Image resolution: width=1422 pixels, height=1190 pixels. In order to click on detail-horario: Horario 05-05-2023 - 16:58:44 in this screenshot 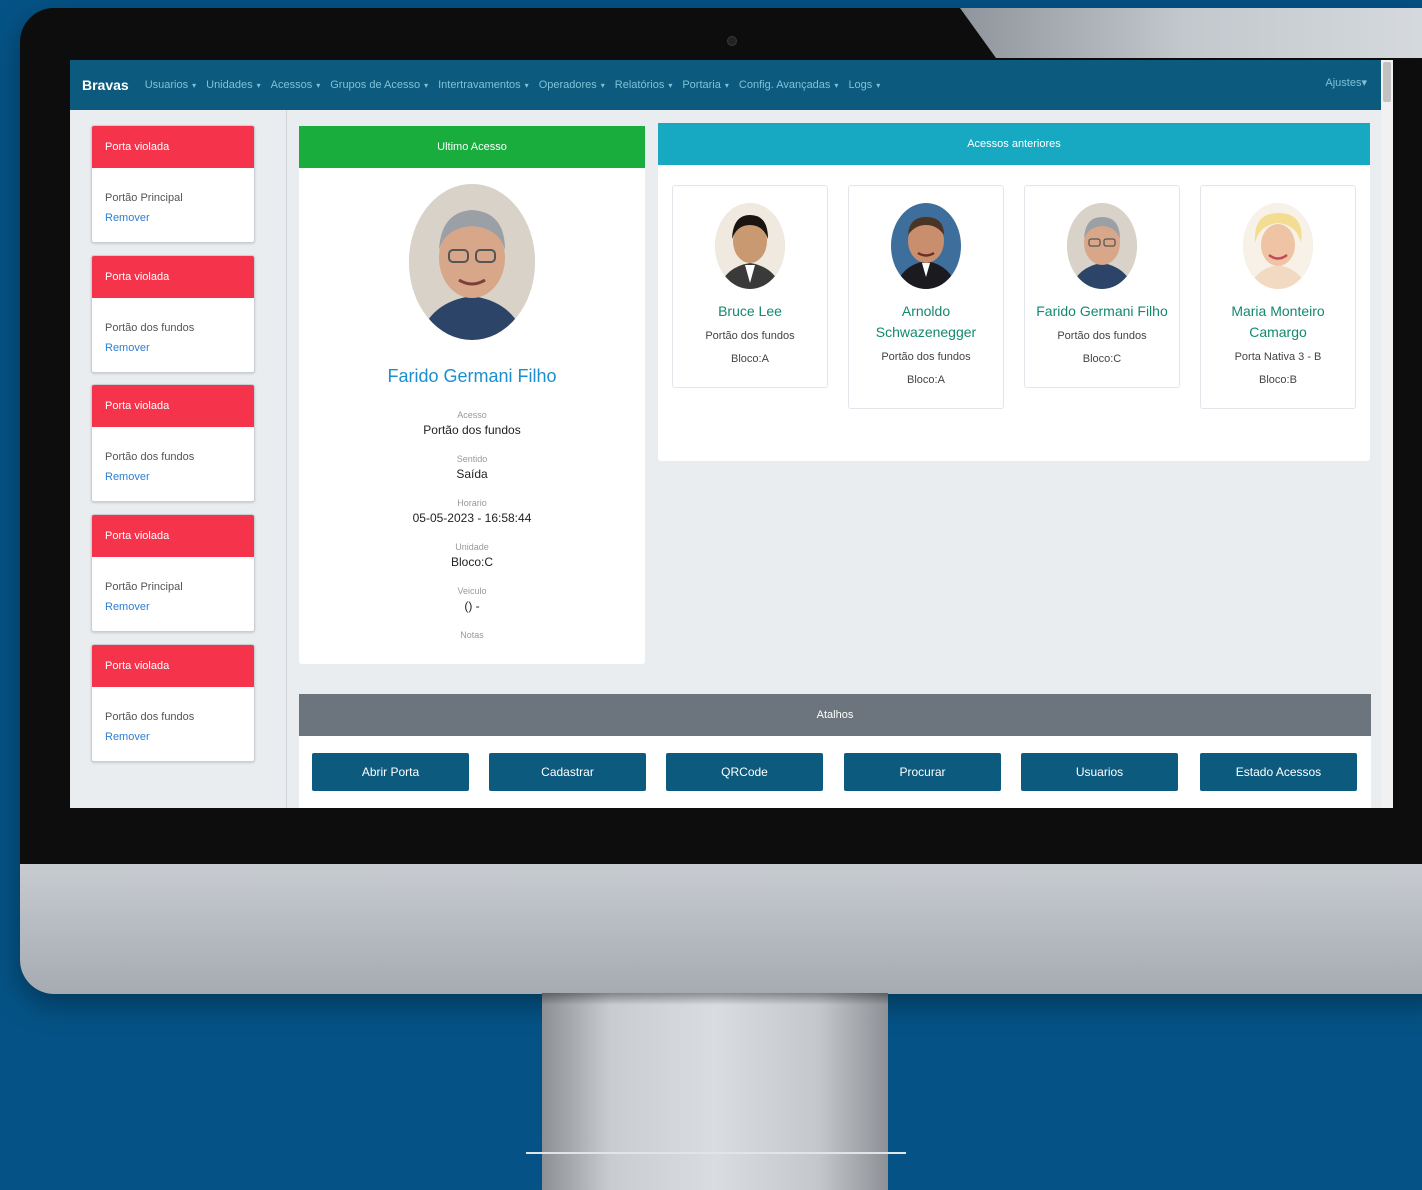, I will do `click(472, 511)`.